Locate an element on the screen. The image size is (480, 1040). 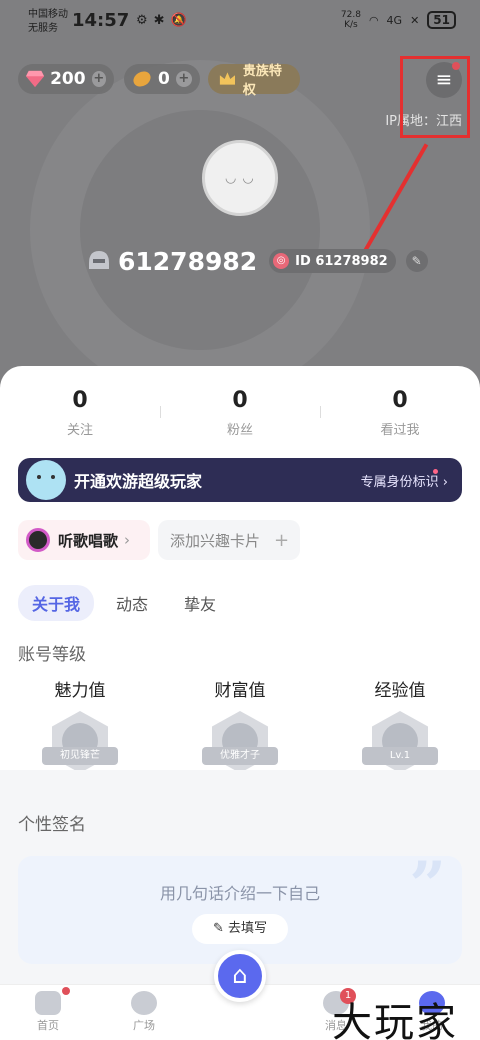
noble-privilege-button: 贵族特权 is located at coordinates (254, 81).